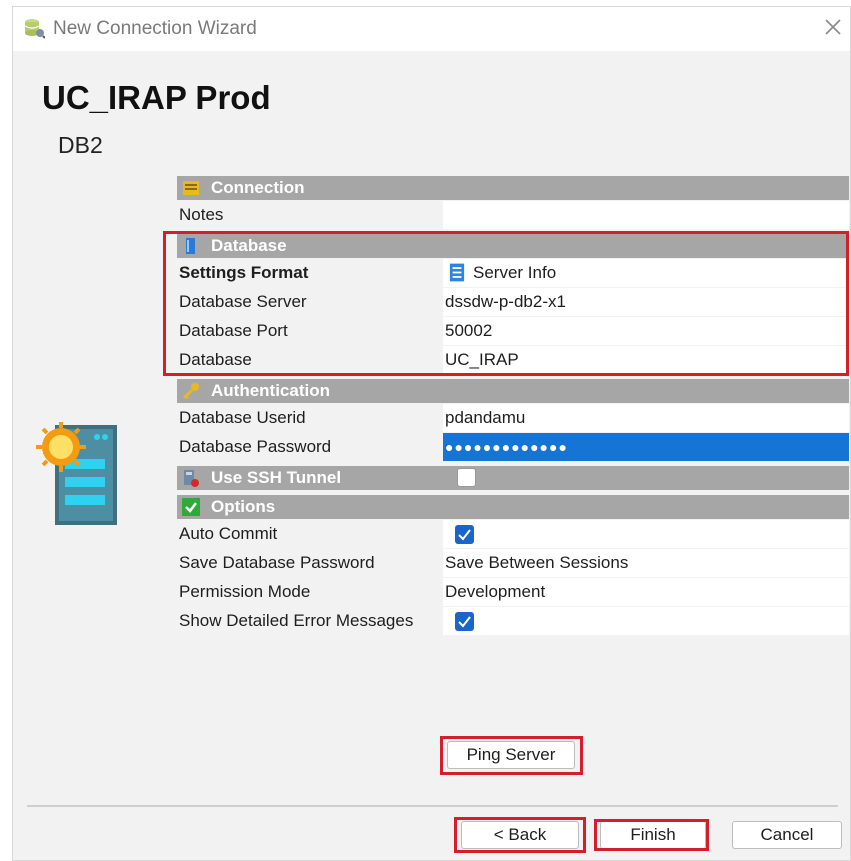 The height and width of the screenshot is (861, 851). What do you see at coordinates (646, 447) in the screenshot?
I see `password-field: ●●●●●●●●●●●●●` at bounding box center [646, 447].